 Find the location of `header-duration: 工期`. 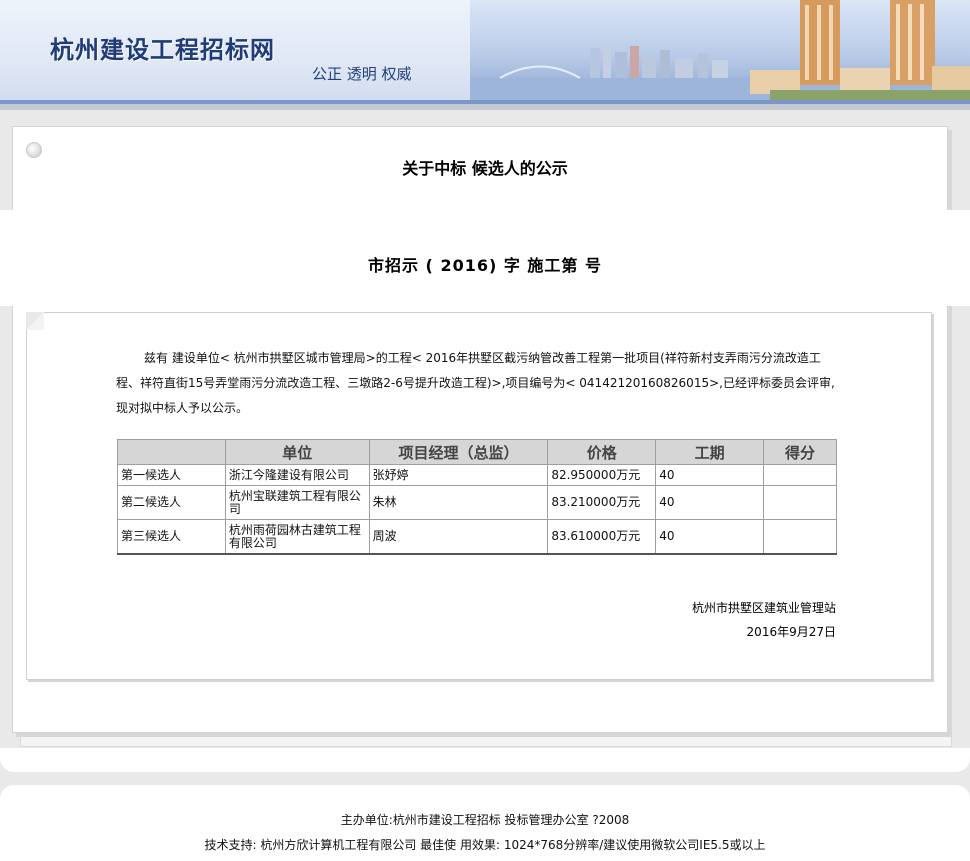

header-duration: 工期 is located at coordinates (710, 452).